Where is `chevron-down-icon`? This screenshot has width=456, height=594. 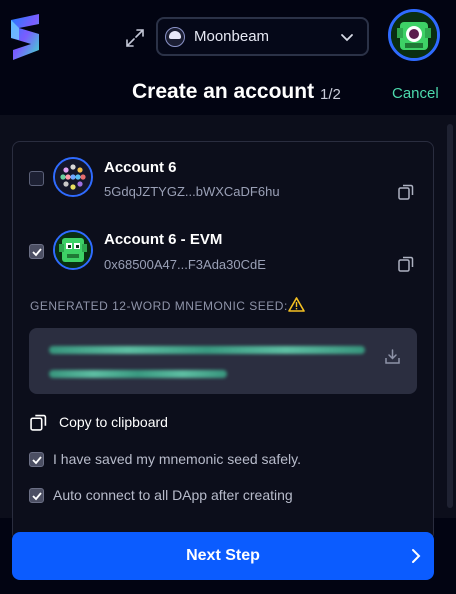 chevron-down-icon is located at coordinates (347, 37).